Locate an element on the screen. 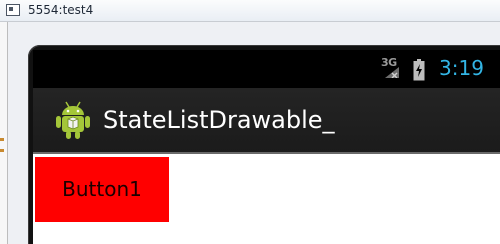 This screenshot has width=500, height=244. clock: 3:19 is located at coordinates (461, 68).